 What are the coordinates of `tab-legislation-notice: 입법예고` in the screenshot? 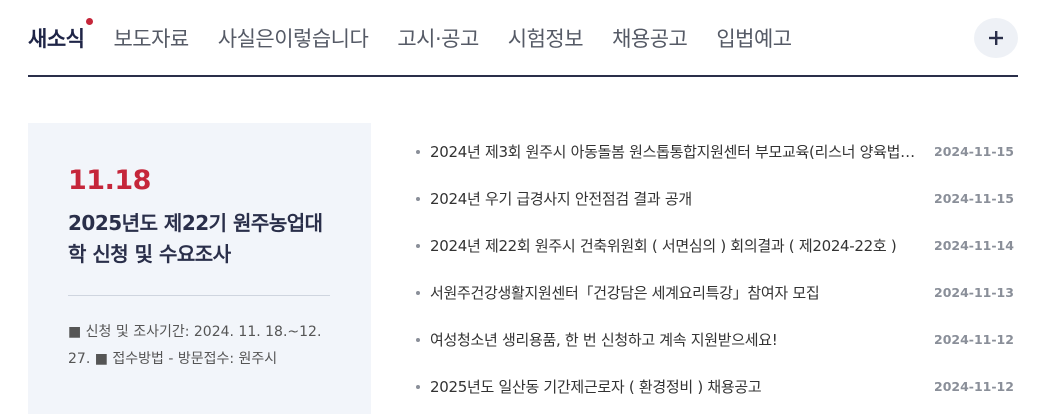 It's located at (754, 38).